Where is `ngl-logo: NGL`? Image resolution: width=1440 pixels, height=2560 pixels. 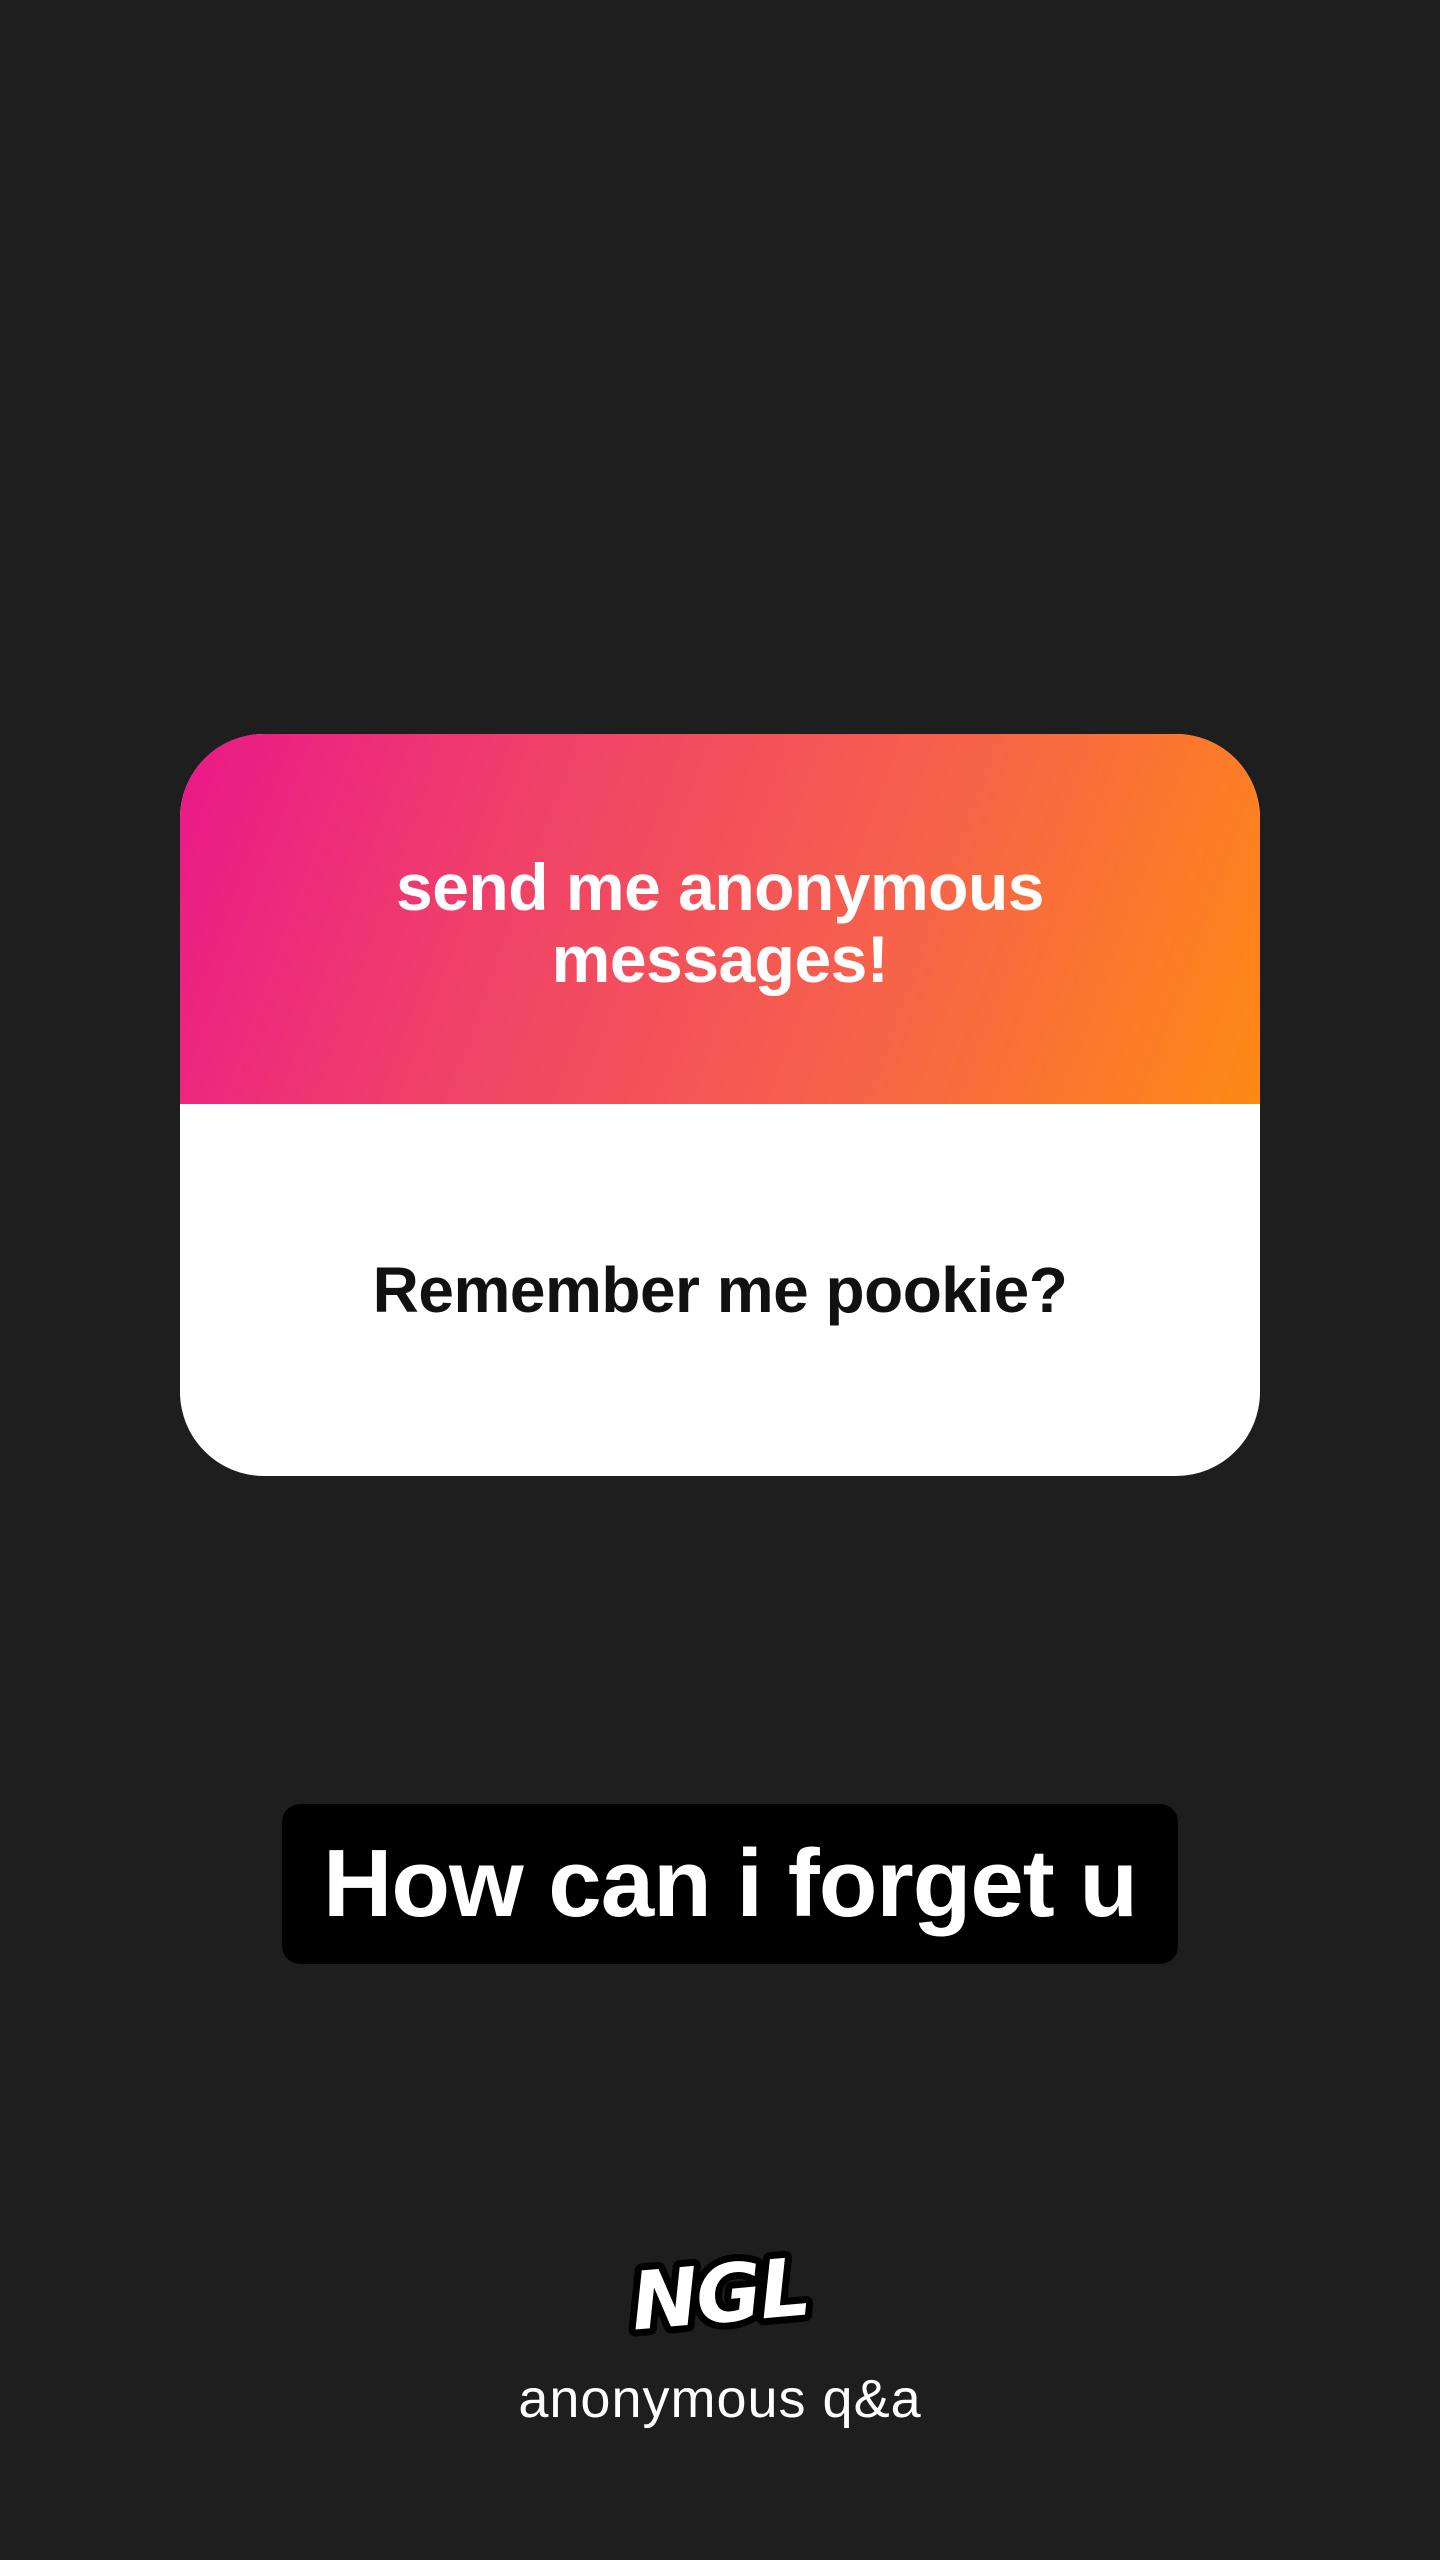 ngl-logo: NGL is located at coordinates (719, 2295).